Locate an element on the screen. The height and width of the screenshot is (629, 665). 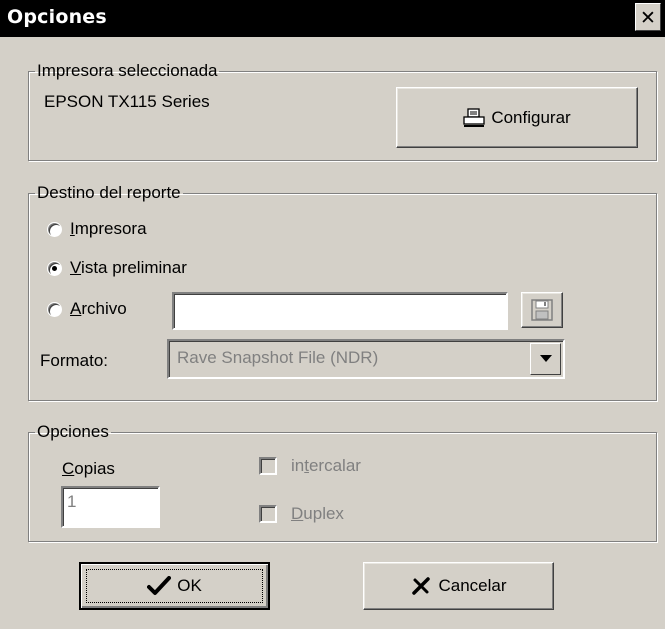
radio-impresora-label: Impresora is located at coordinates (108, 229).